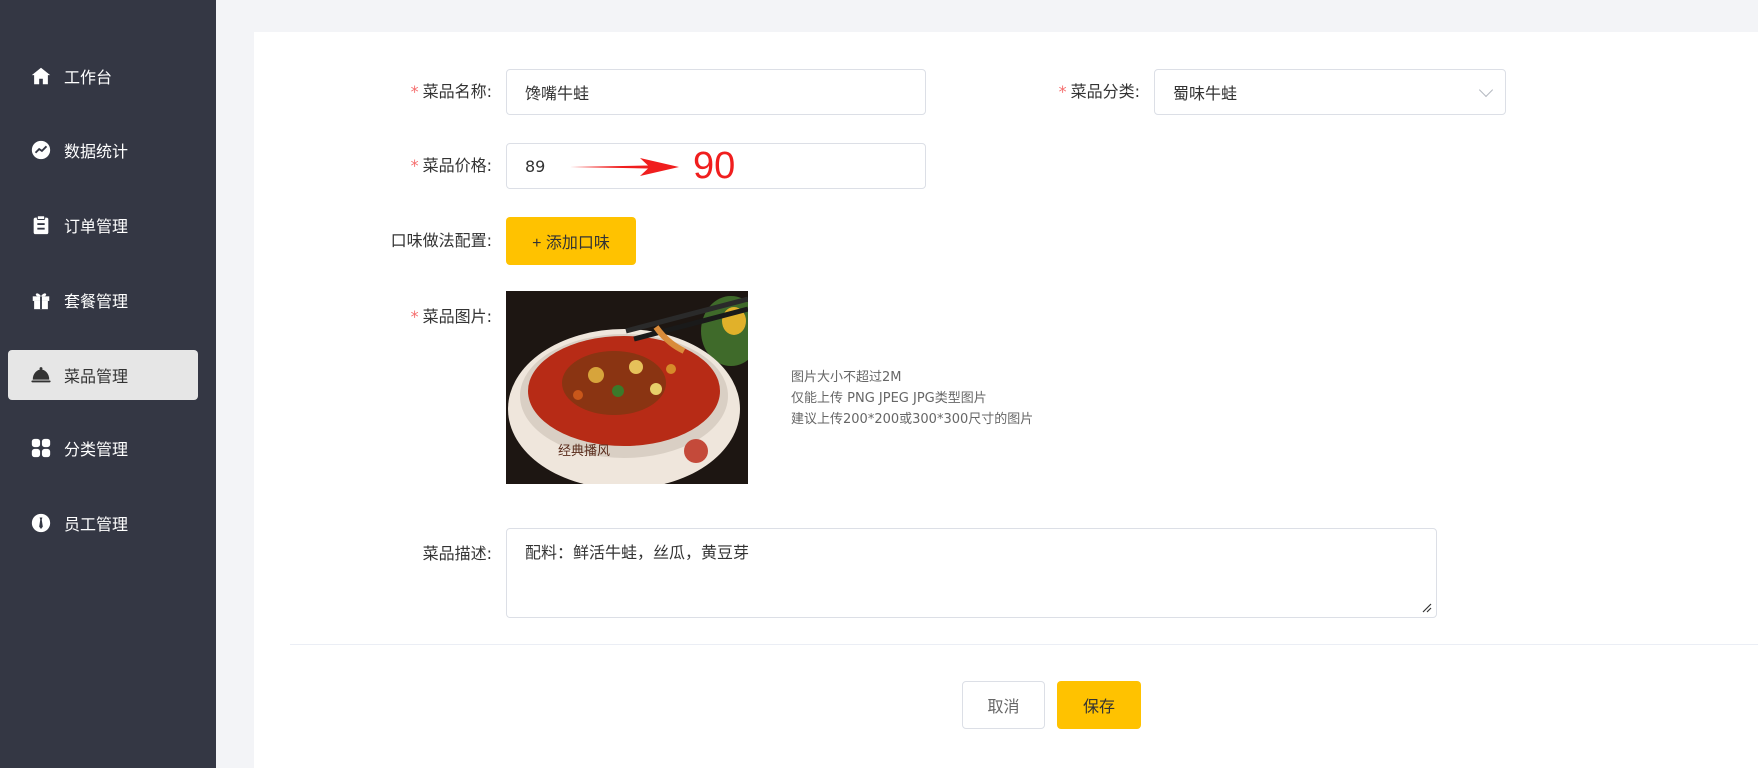 The height and width of the screenshot is (768, 1758). What do you see at coordinates (716, 92) in the screenshot?
I see `dish-name-input: 馋嘴牛蛙` at bounding box center [716, 92].